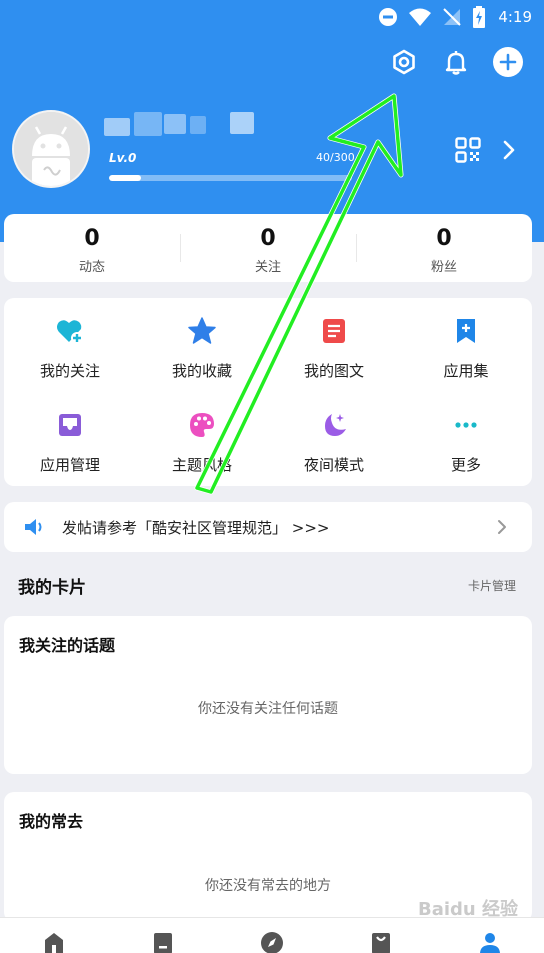 The image size is (544, 953). Describe the element at coordinates (196, 527) in the screenshot. I see `notice-text: 发帖请参考「酷安社区管理规范」 >>>` at that location.